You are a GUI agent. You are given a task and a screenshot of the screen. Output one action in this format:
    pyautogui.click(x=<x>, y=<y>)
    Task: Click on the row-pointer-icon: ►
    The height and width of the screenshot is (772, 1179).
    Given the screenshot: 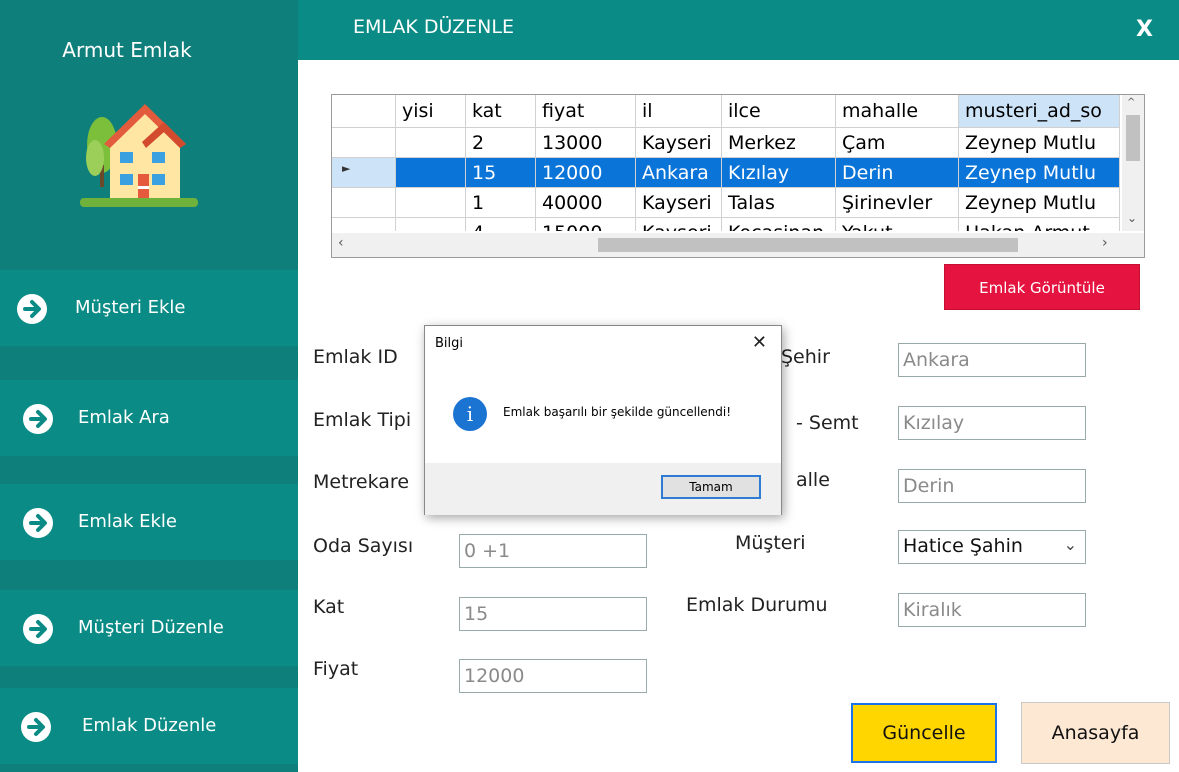 What is the action you would take?
    pyautogui.click(x=346, y=168)
    